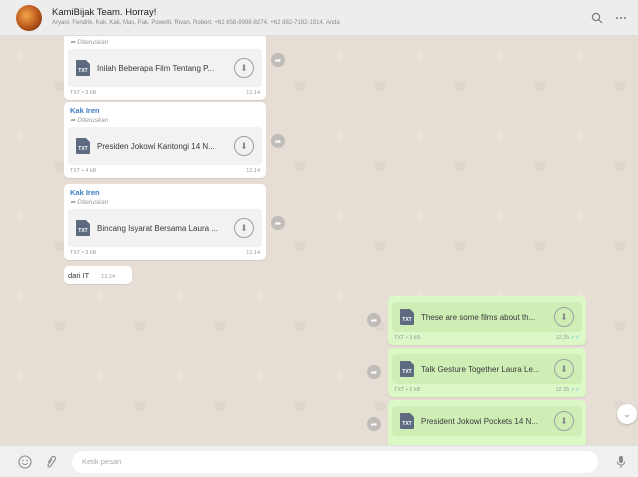 This screenshot has width=638, height=477. What do you see at coordinates (487, 337) in the screenshot?
I see `file-meta-row: TXT • 3 kB 12.35 ✓✓` at bounding box center [487, 337].